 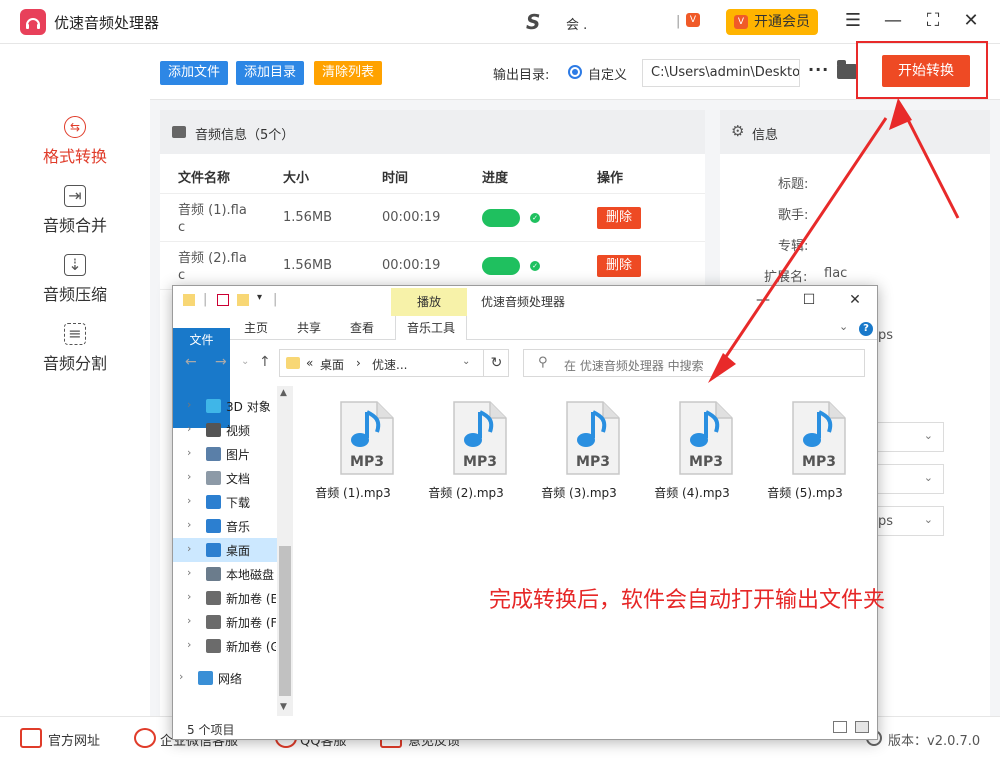 I want to click on user-name: 会 ., so click(x=576, y=23).